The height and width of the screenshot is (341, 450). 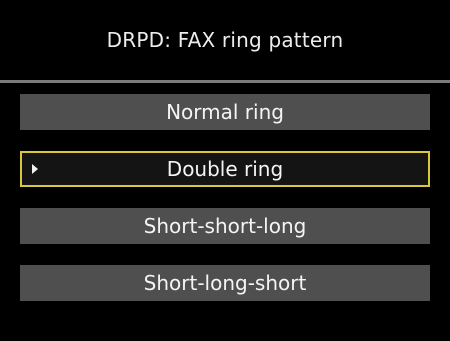 I want to click on menu-item-normal-ring: Normal ring, so click(x=225, y=112).